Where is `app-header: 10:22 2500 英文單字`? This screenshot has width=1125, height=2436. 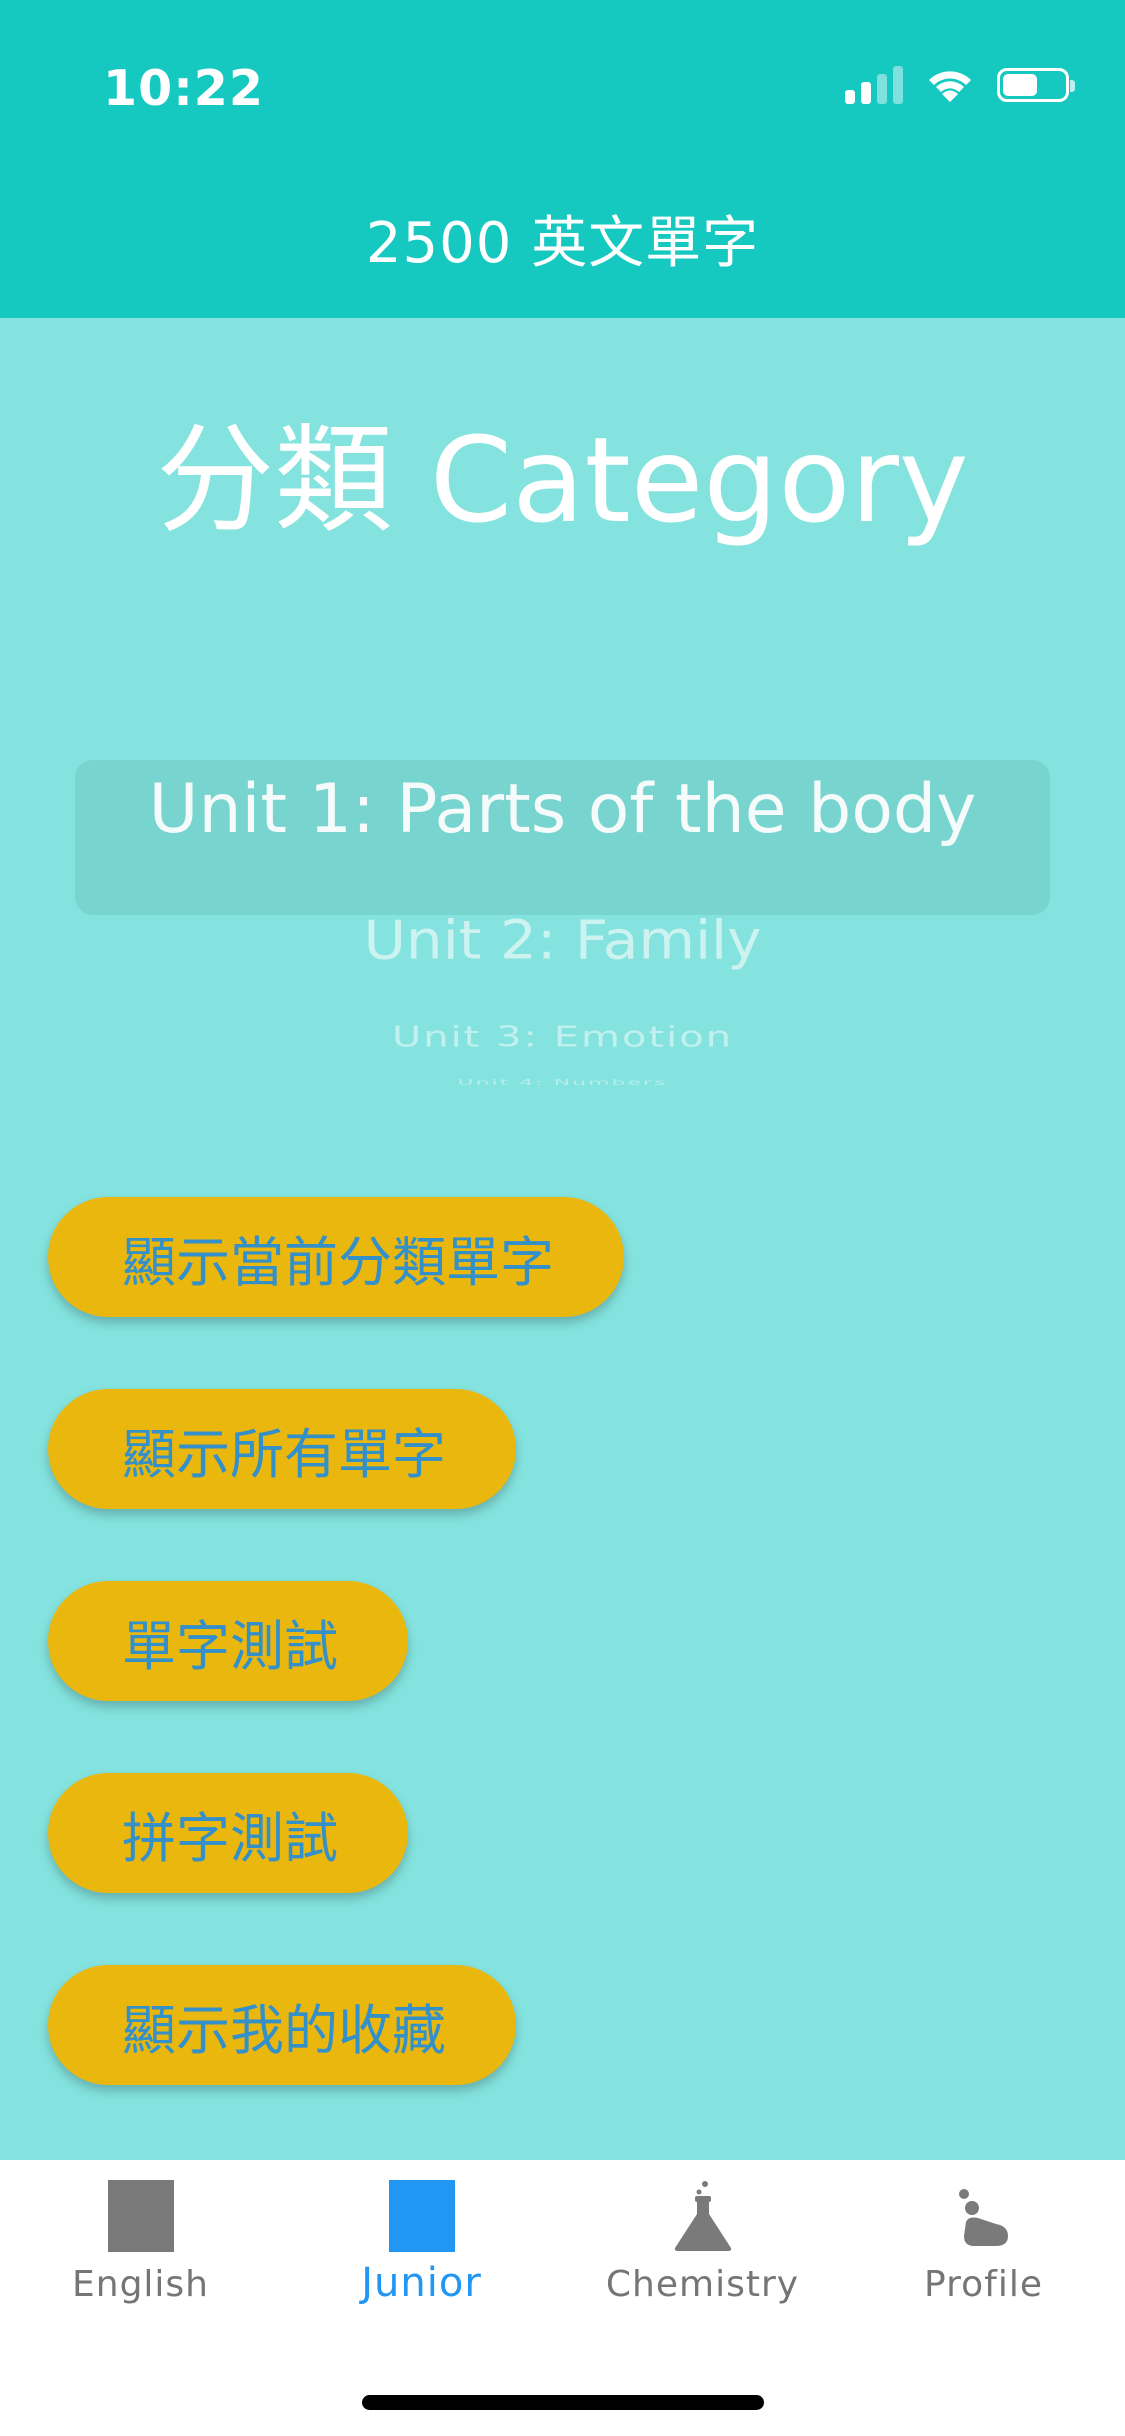
app-header: 10:22 2500 英文單字 is located at coordinates (562, 159).